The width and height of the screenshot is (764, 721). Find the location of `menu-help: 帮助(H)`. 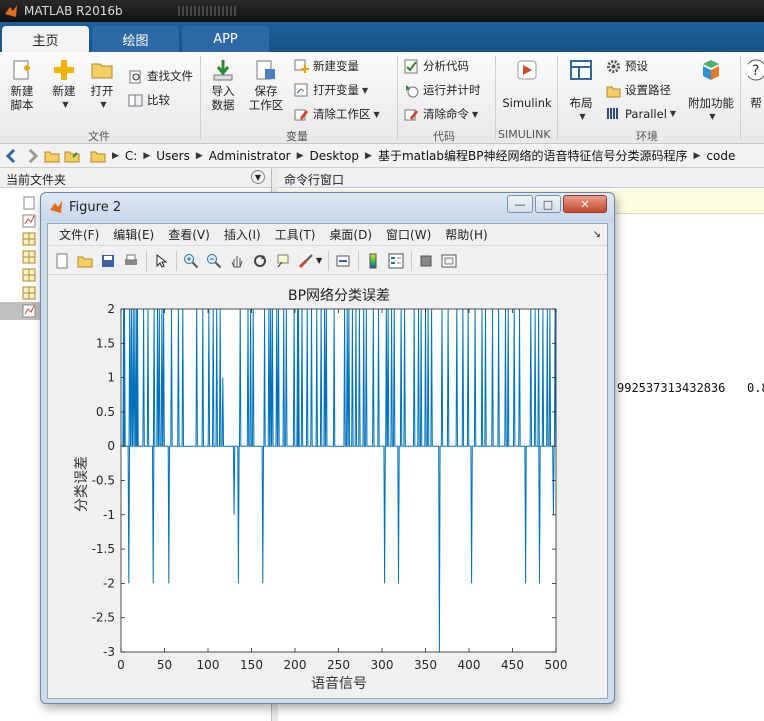

menu-help: 帮助(H) is located at coordinates (466, 234).